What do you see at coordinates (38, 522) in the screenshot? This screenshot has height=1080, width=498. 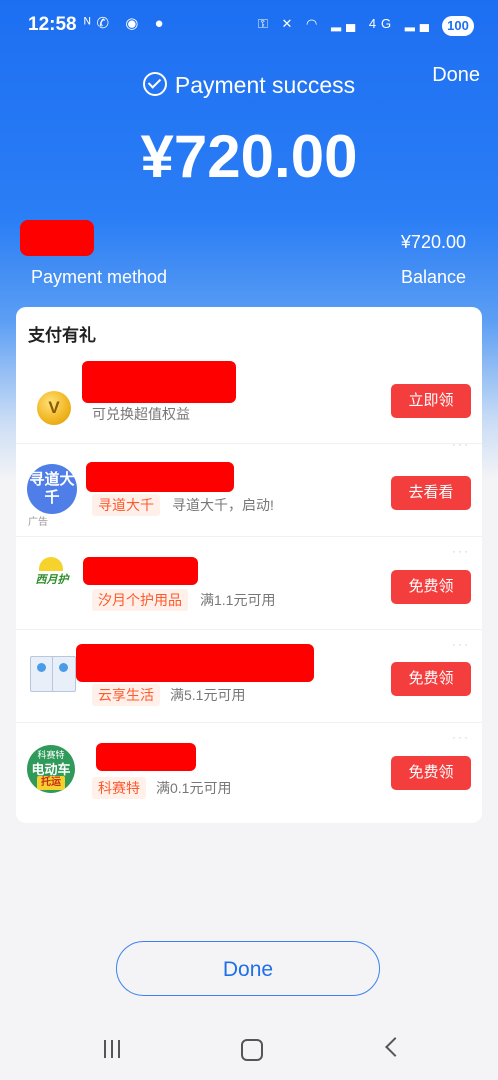 I see `ad-label: 广告` at bounding box center [38, 522].